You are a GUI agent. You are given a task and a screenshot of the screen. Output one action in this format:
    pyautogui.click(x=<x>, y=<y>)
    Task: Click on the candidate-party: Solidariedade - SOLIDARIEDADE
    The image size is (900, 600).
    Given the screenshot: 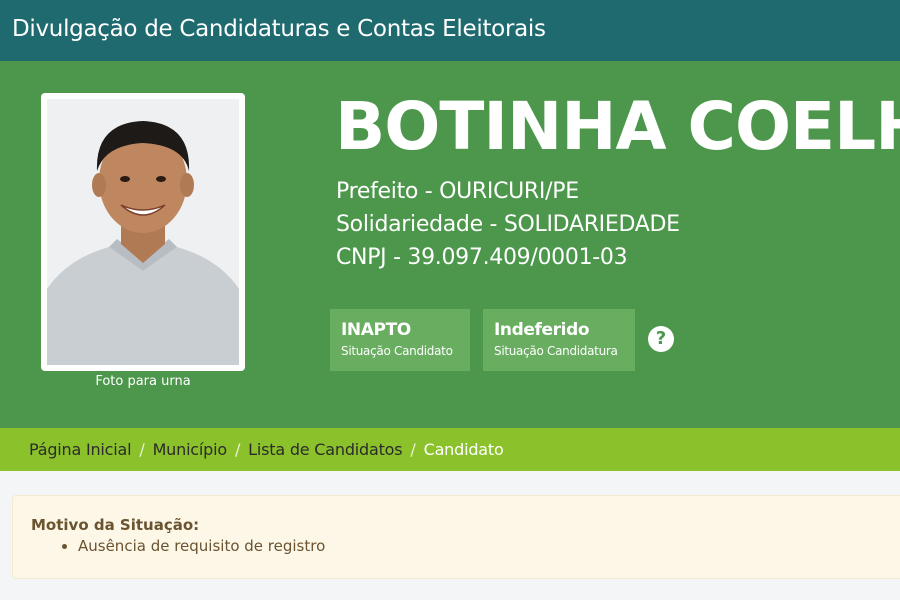 What is the action you would take?
    pyautogui.click(x=508, y=224)
    